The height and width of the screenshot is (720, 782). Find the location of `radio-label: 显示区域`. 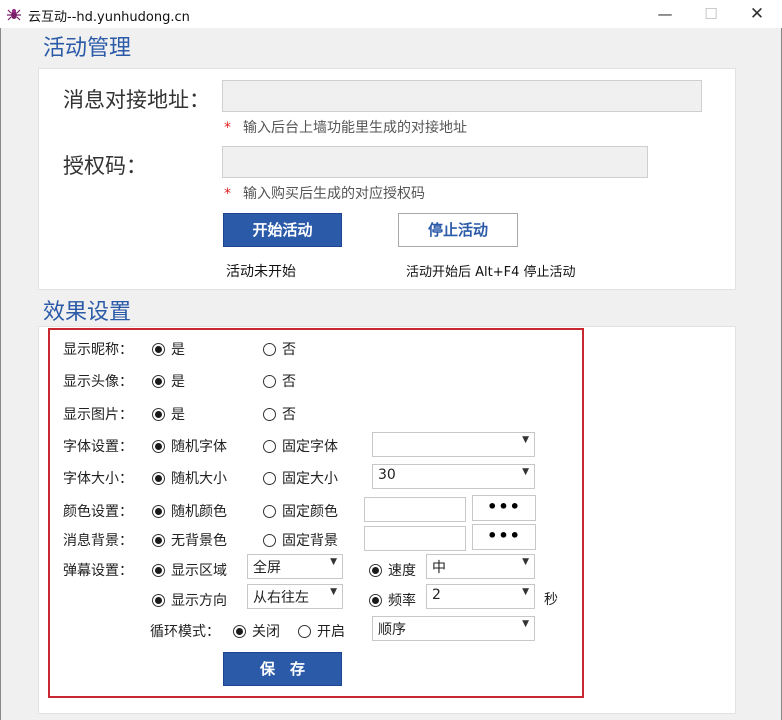

radio-label: 显示区域 is located at coordinates (199, 571).